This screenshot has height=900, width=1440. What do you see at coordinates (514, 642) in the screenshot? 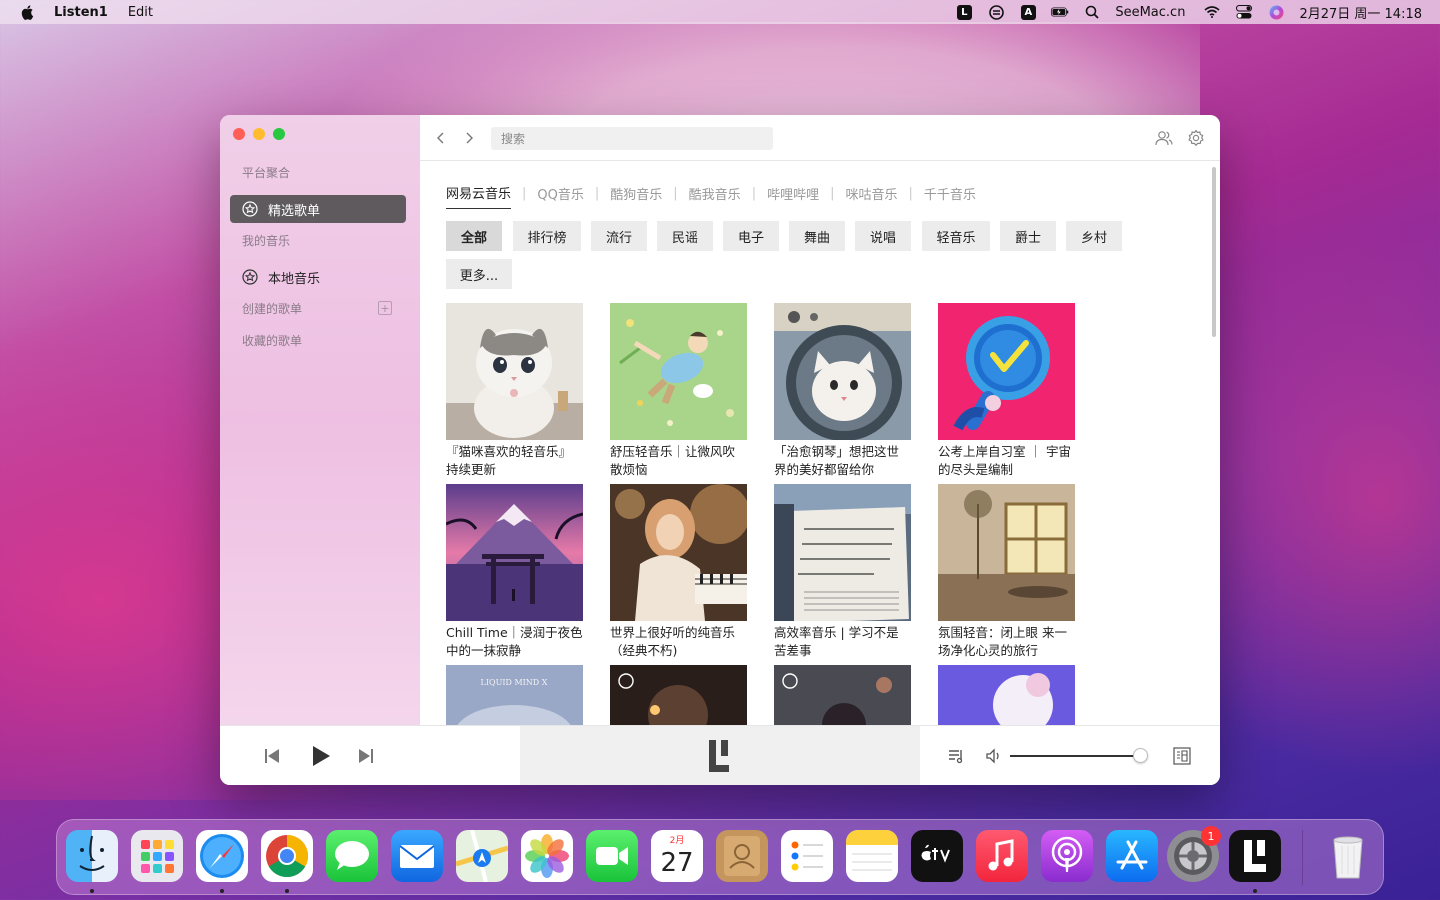
I see `playlist-title: Chill Time｜浸润于夜色中的一抹寂静` at bounding box center [514, 642].